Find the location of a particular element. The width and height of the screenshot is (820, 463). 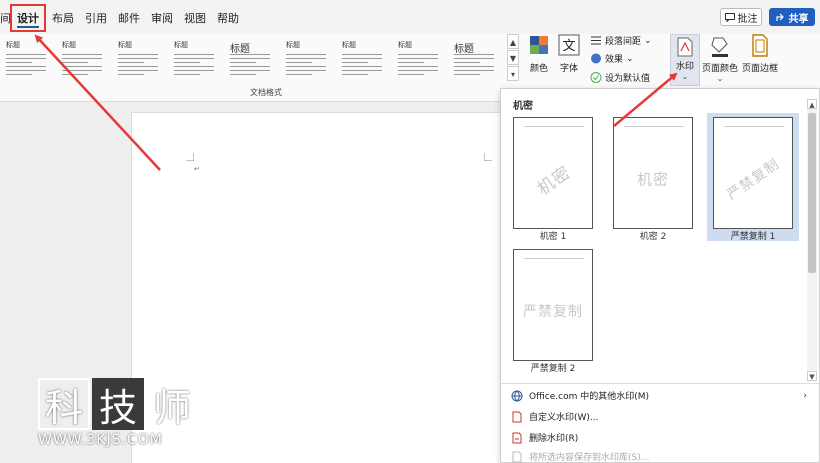

document-formatting-group-label: 文档格式 is located at coordinates (266, 92).